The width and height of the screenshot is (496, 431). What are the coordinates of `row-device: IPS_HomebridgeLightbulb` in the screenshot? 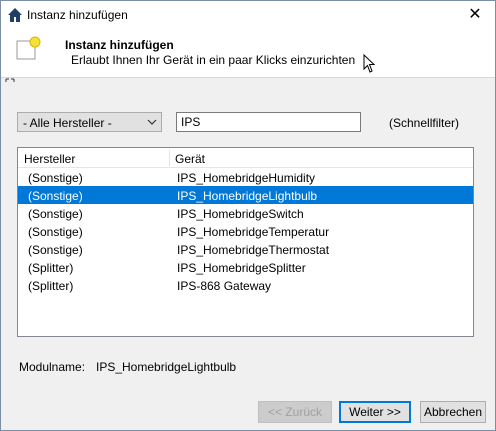 It's located at (247, 196).